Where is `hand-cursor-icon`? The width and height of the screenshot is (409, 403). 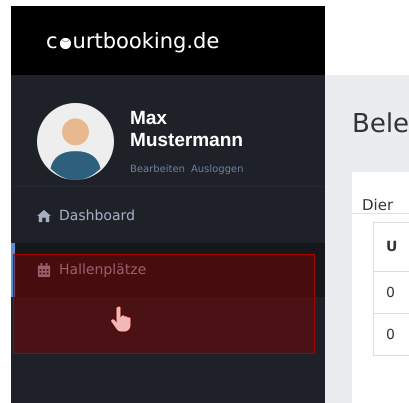
hand-cursor-icon is located at coordinates (122, 319).